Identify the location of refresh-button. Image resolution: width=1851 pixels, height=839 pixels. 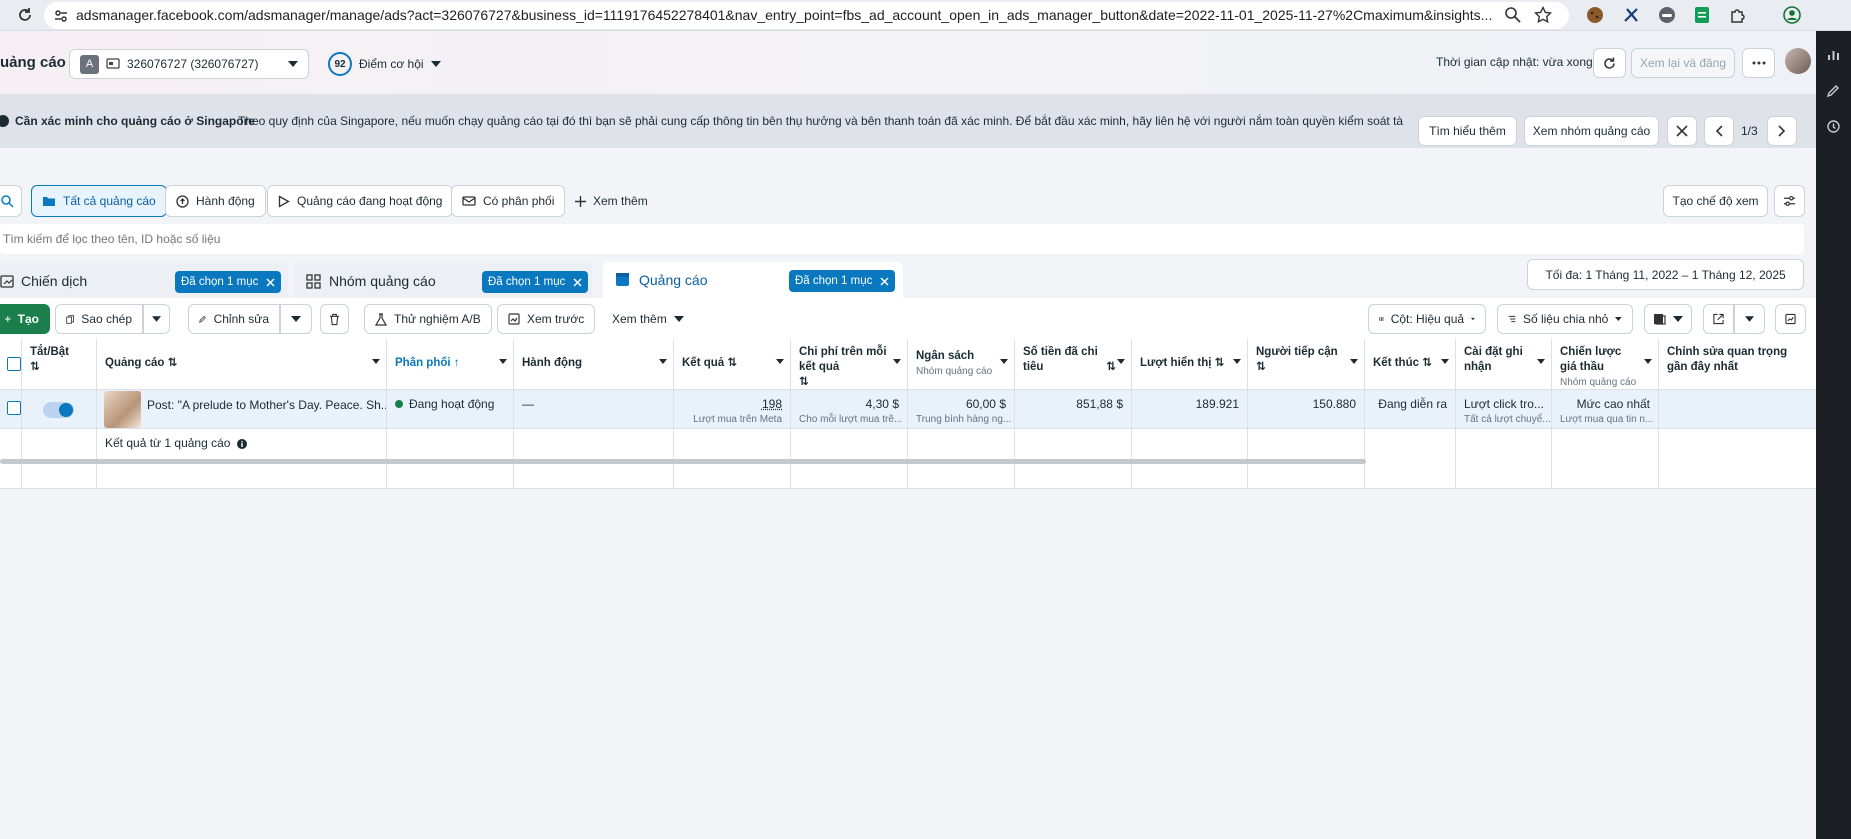
(1609, 63).